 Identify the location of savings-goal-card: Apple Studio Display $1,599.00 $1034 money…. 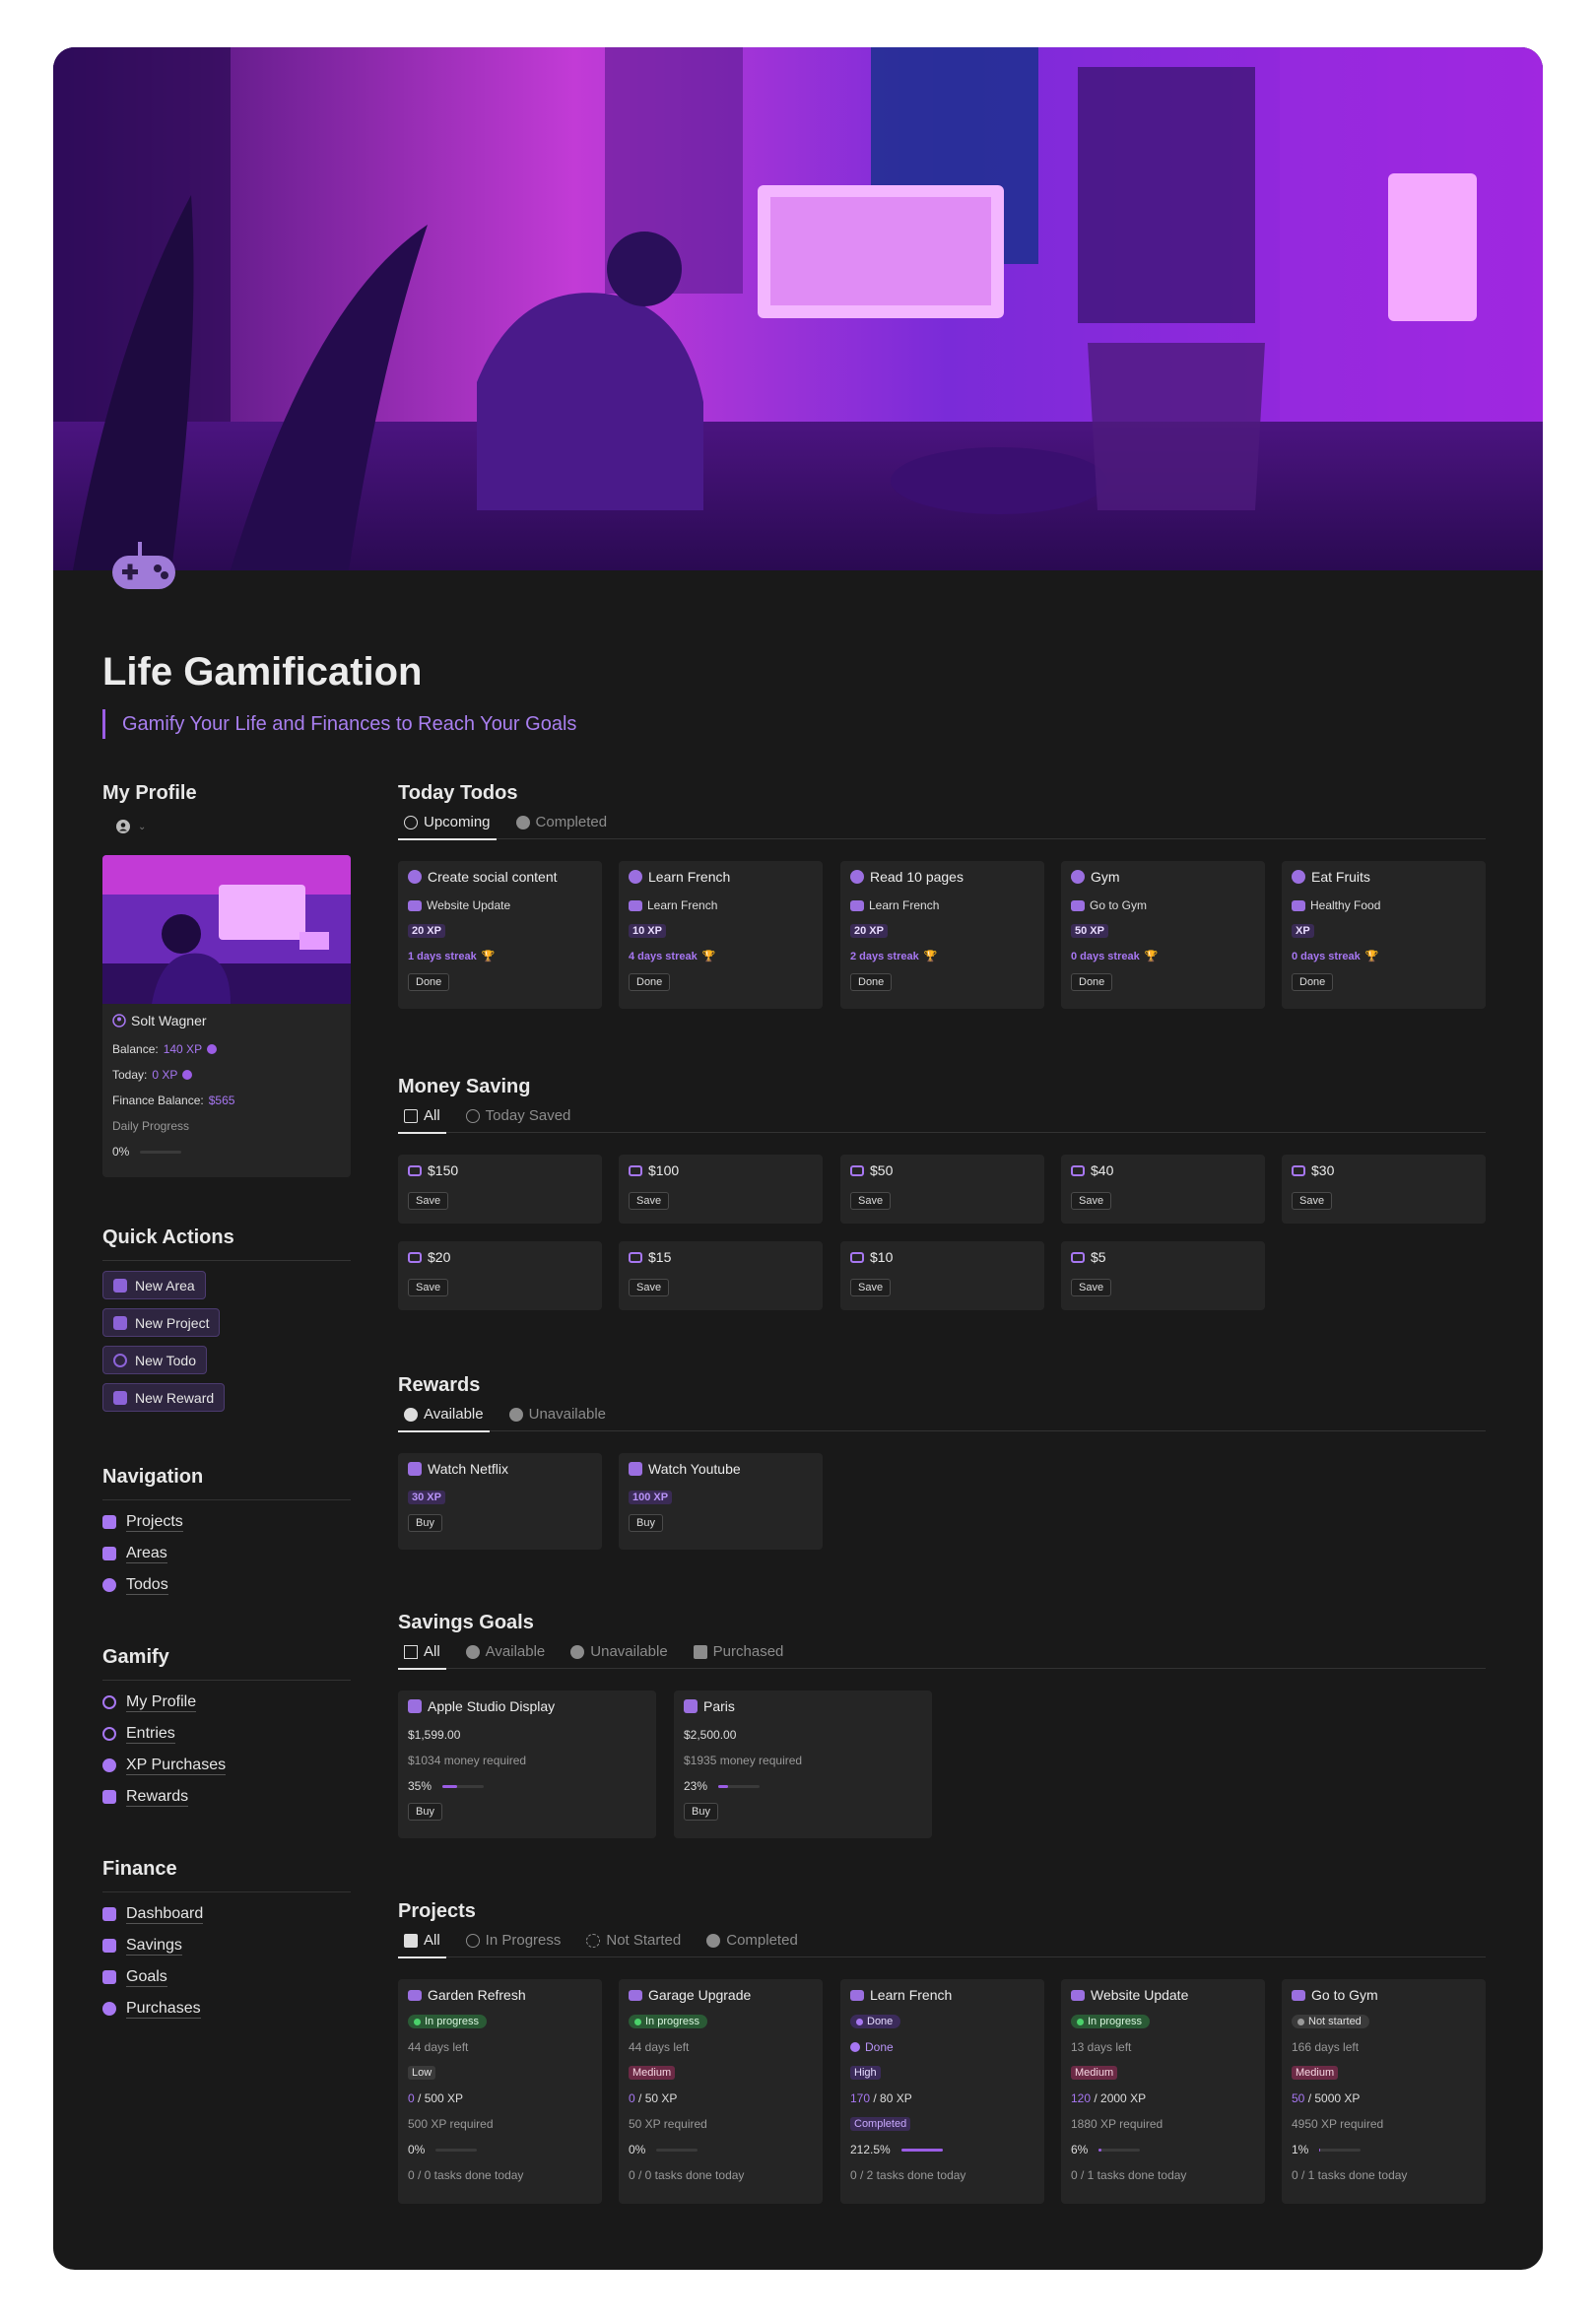
(527, 1764).